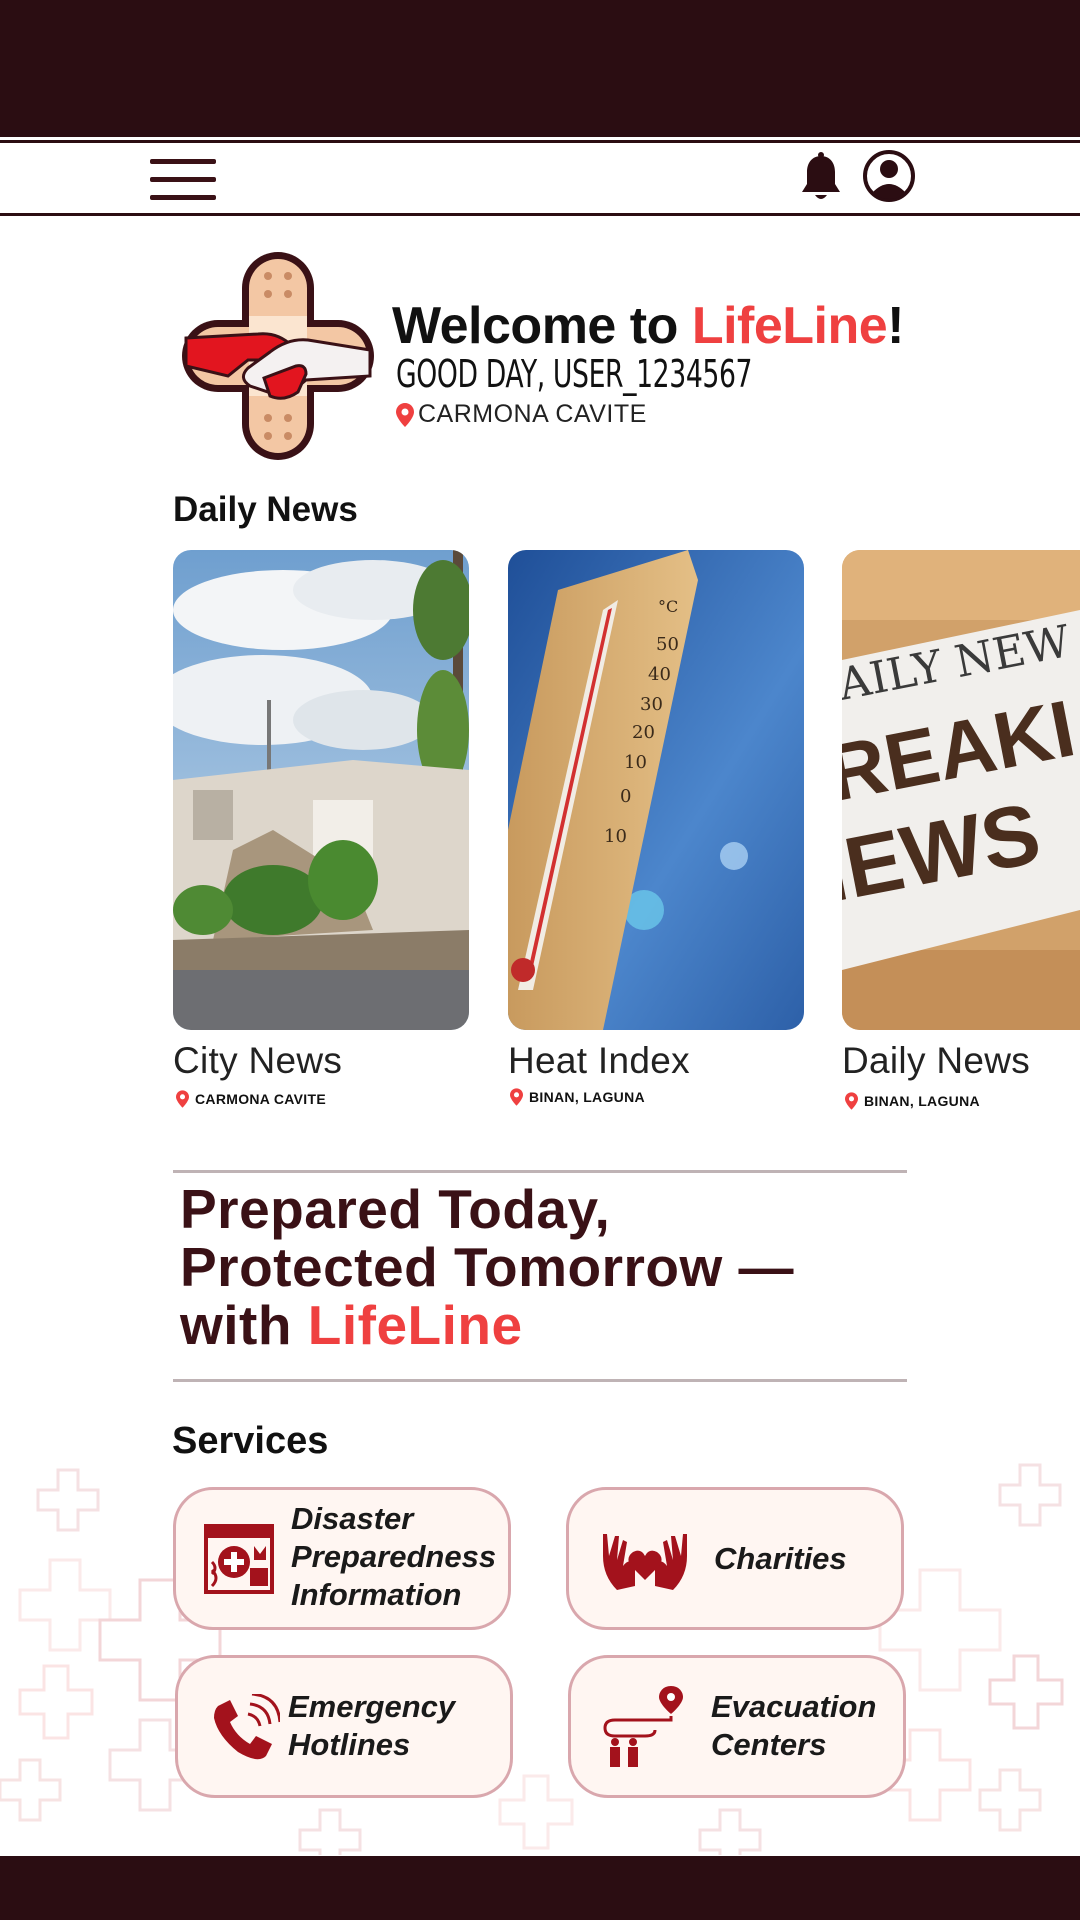  What do you see at coordinates (540, 1888) in the screenshot?
I see `bottom-bar` at bounding box center [540, 1888].